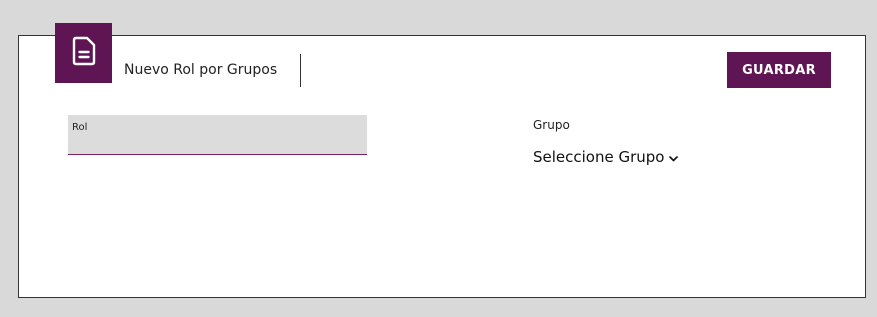 The width and height of the screenshot is (877, 317). I want to click on title-divider, so click(300, 70).